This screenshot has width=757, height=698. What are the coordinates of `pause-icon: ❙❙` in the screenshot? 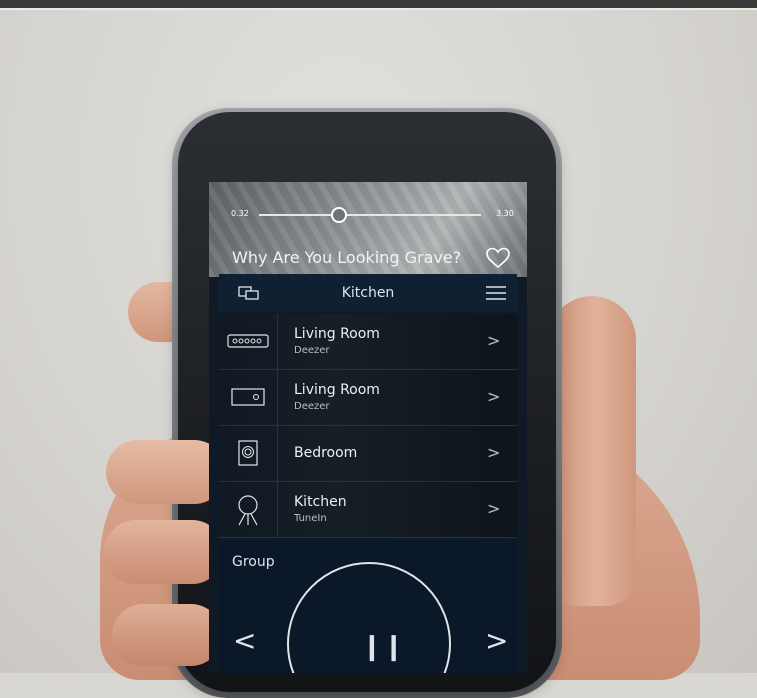 It's located at (383, 647).